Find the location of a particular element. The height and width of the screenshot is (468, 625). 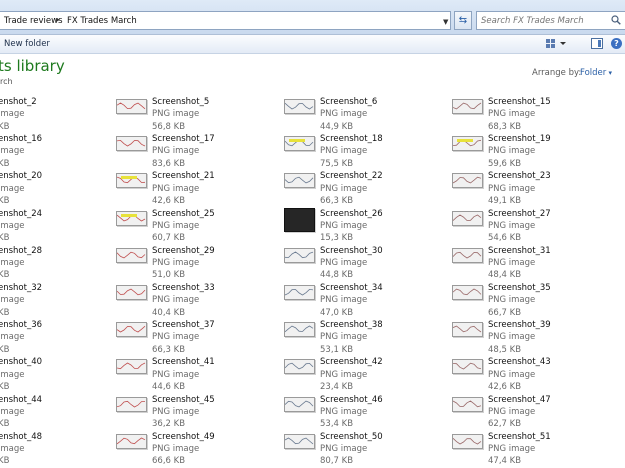

file-name: Screenshot_22 is located at coordinates (351, 176).